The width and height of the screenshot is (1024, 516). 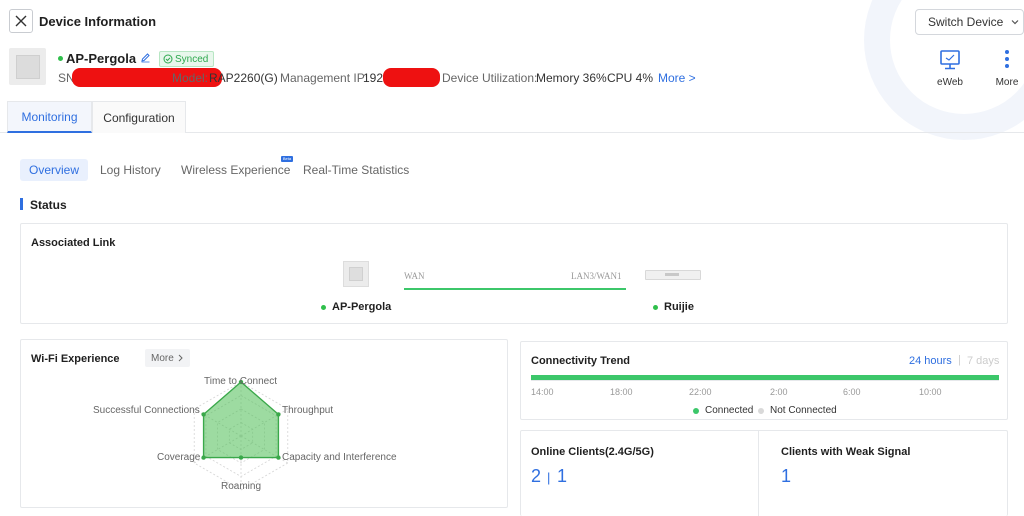 I want to click on remote-device-node: Ruijie, so click(x=673, y=307).